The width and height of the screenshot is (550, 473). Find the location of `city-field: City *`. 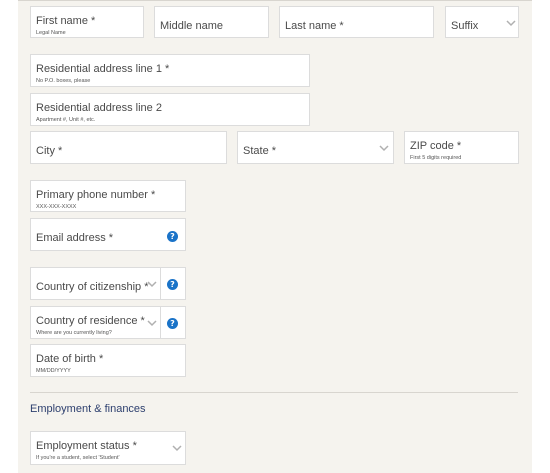

city-field: City * is located at coordinates (128, 147).